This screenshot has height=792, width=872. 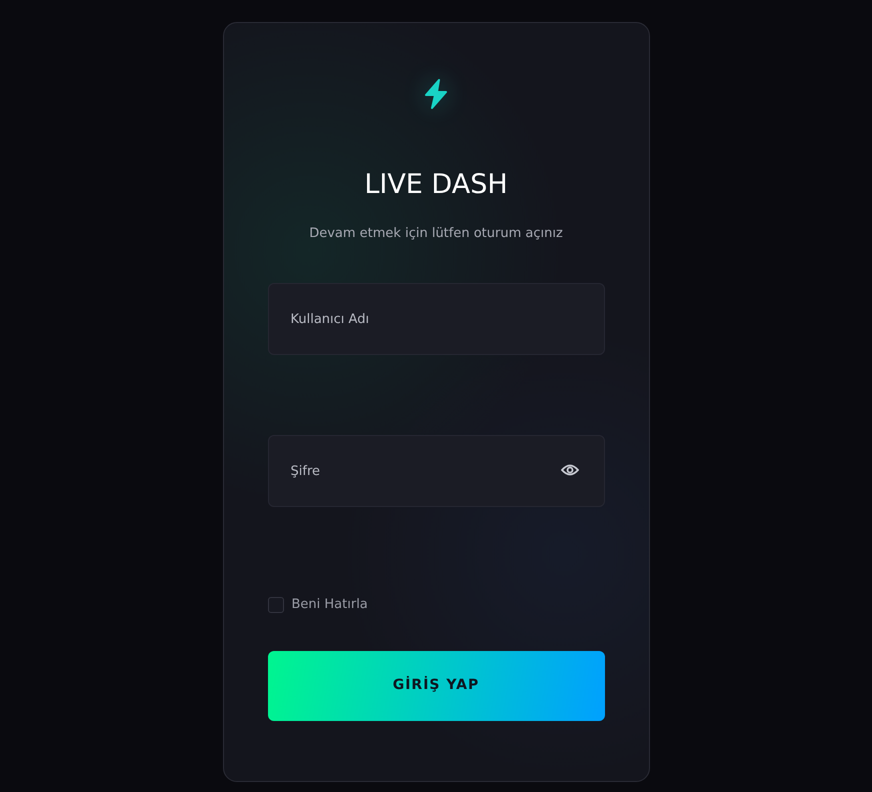 What do you see at coordinates (436, 233) in the screenshot?
I see `subtitle: Devam etmek için lütfen oturum açınız` at bounding box center [436, 233].